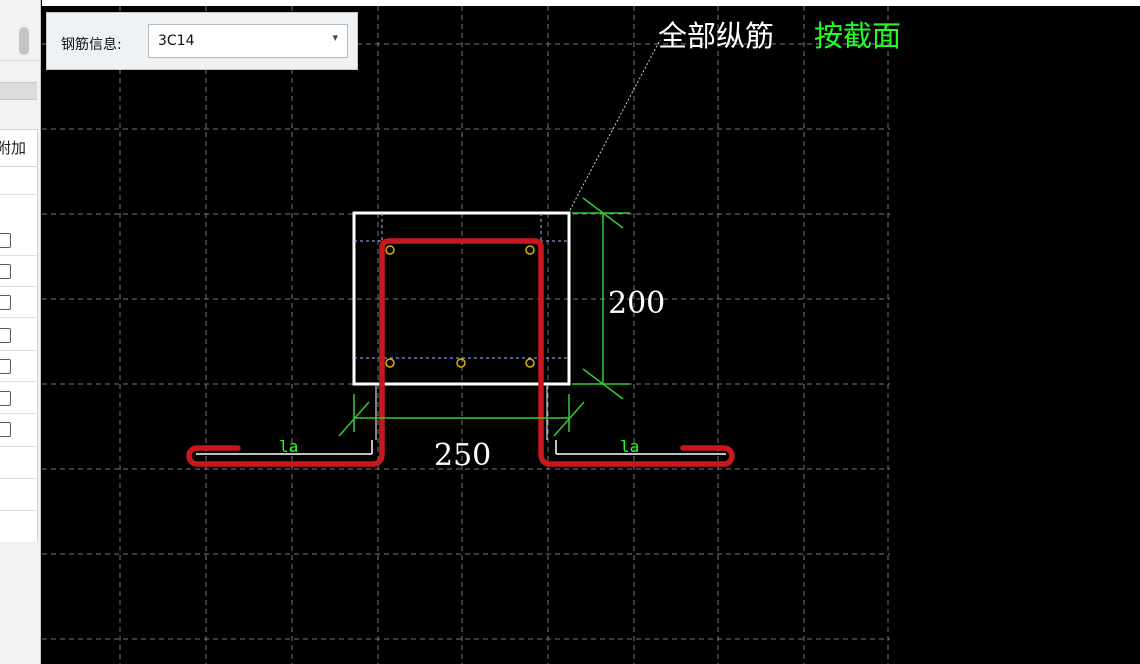 The image size is (1140, 664). Describe the element at coordinates (460, 306) in the screenshot. I see `rebar-points` at that location.